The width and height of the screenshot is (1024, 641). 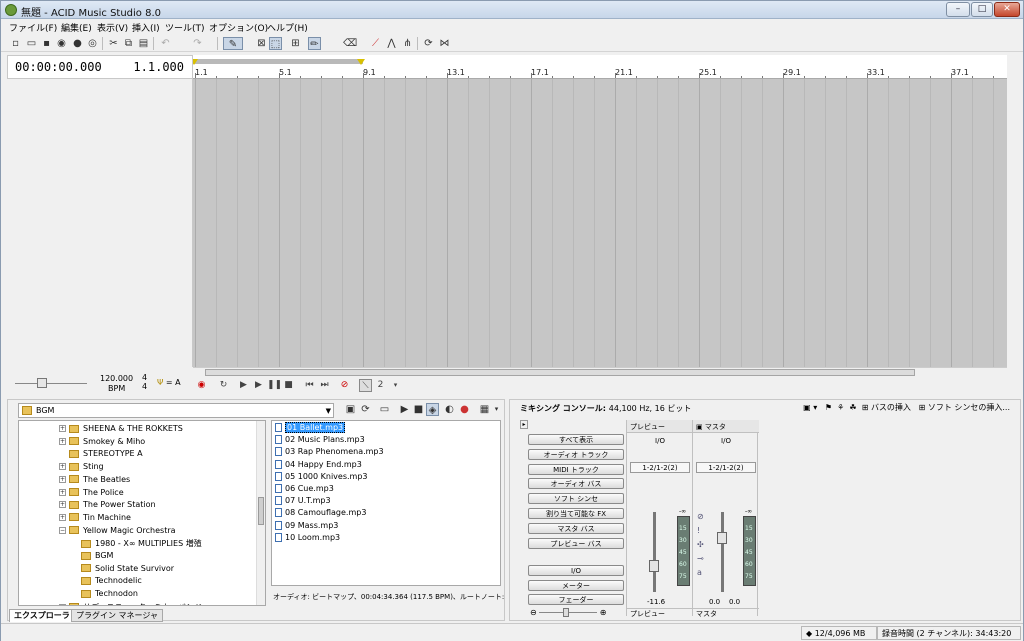 What do you see at coordinates (418, 409) in the screenshot?
I see `preview-stop-icon: ■` at bounding box center [418, 409].